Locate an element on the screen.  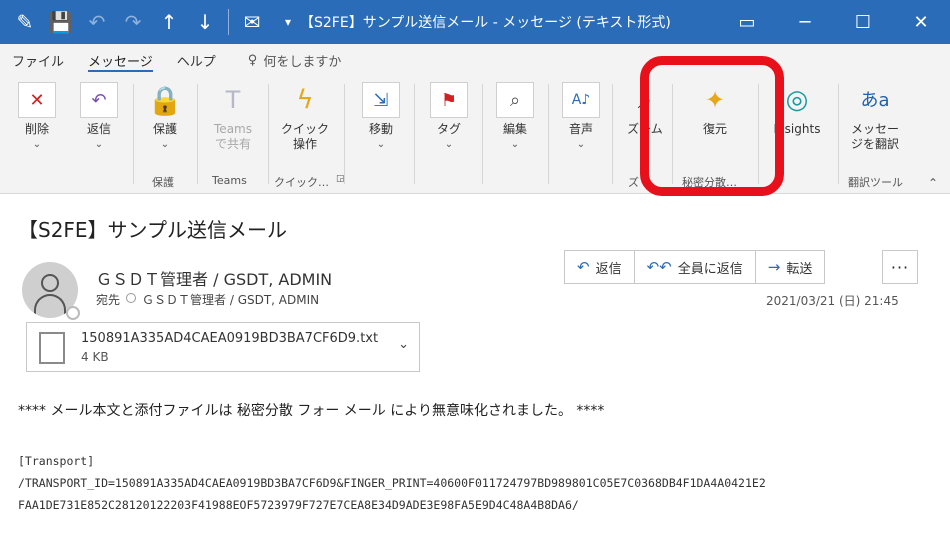
tags-button: ⚑ タグ ⌄ is located at coordinates (449, 124).